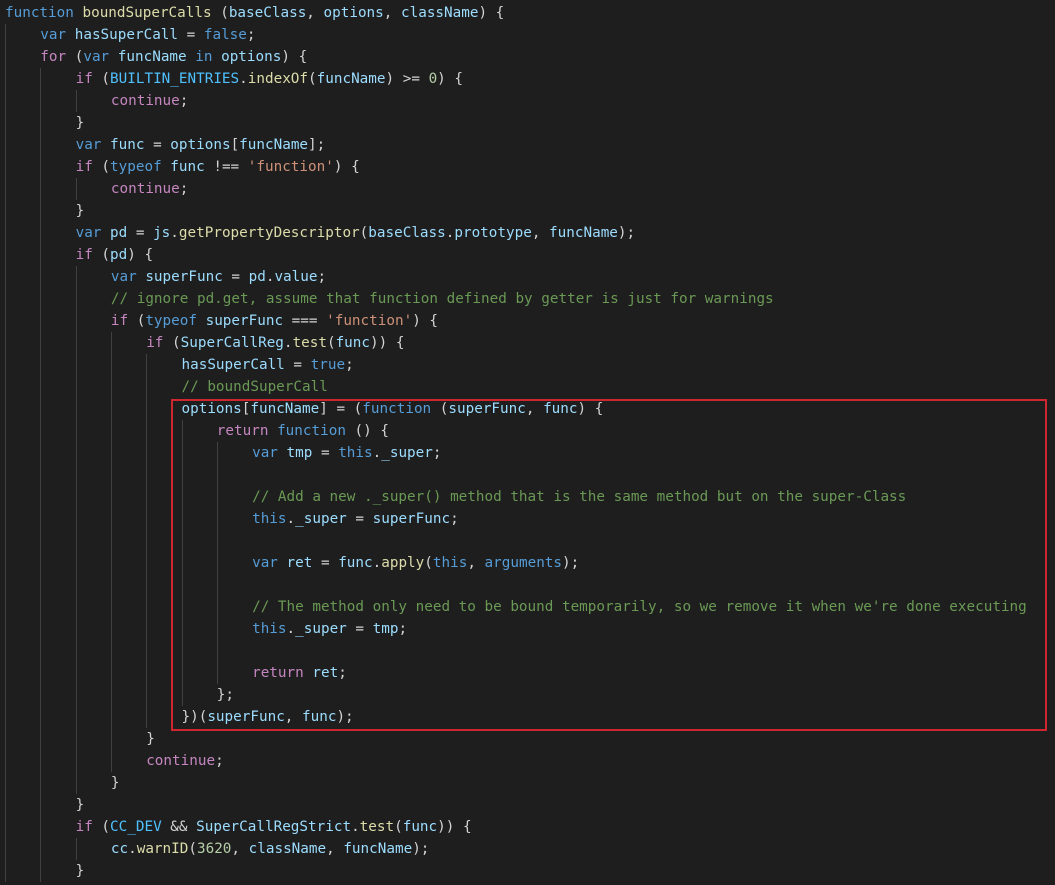  Describe the element at coordinates (157, 145) in the screenshot. I see `code-token: =` at that location.